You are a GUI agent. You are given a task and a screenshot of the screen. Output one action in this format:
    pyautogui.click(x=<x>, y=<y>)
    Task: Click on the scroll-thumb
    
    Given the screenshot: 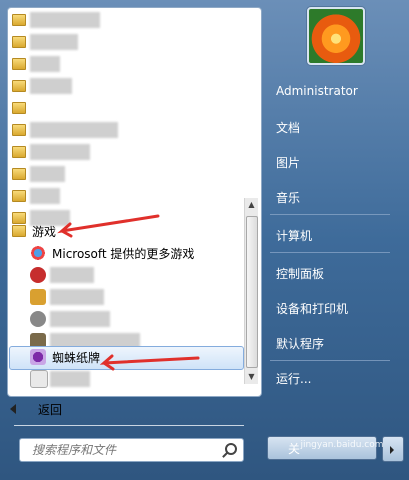 What is the action you would take?
    pyautogui.click(x=252, y=292)
    